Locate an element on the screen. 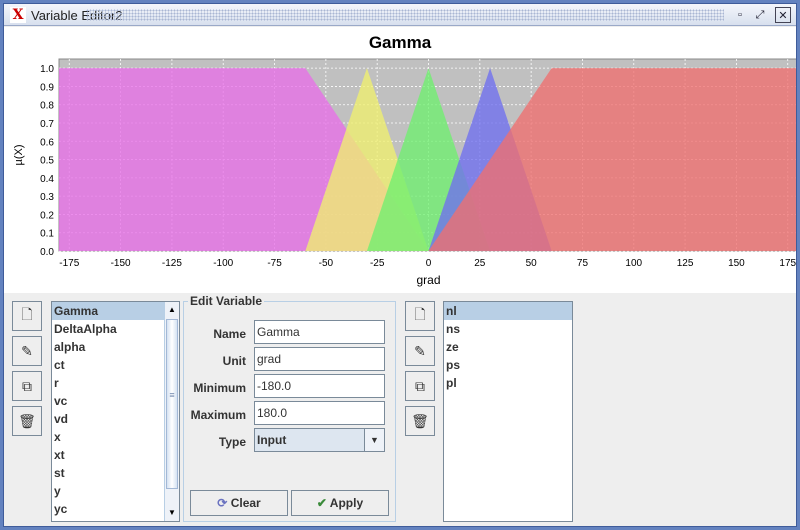 This screenshot has height=530, width=800. variable-list-item: alpha is located at coordinates (115, 347).